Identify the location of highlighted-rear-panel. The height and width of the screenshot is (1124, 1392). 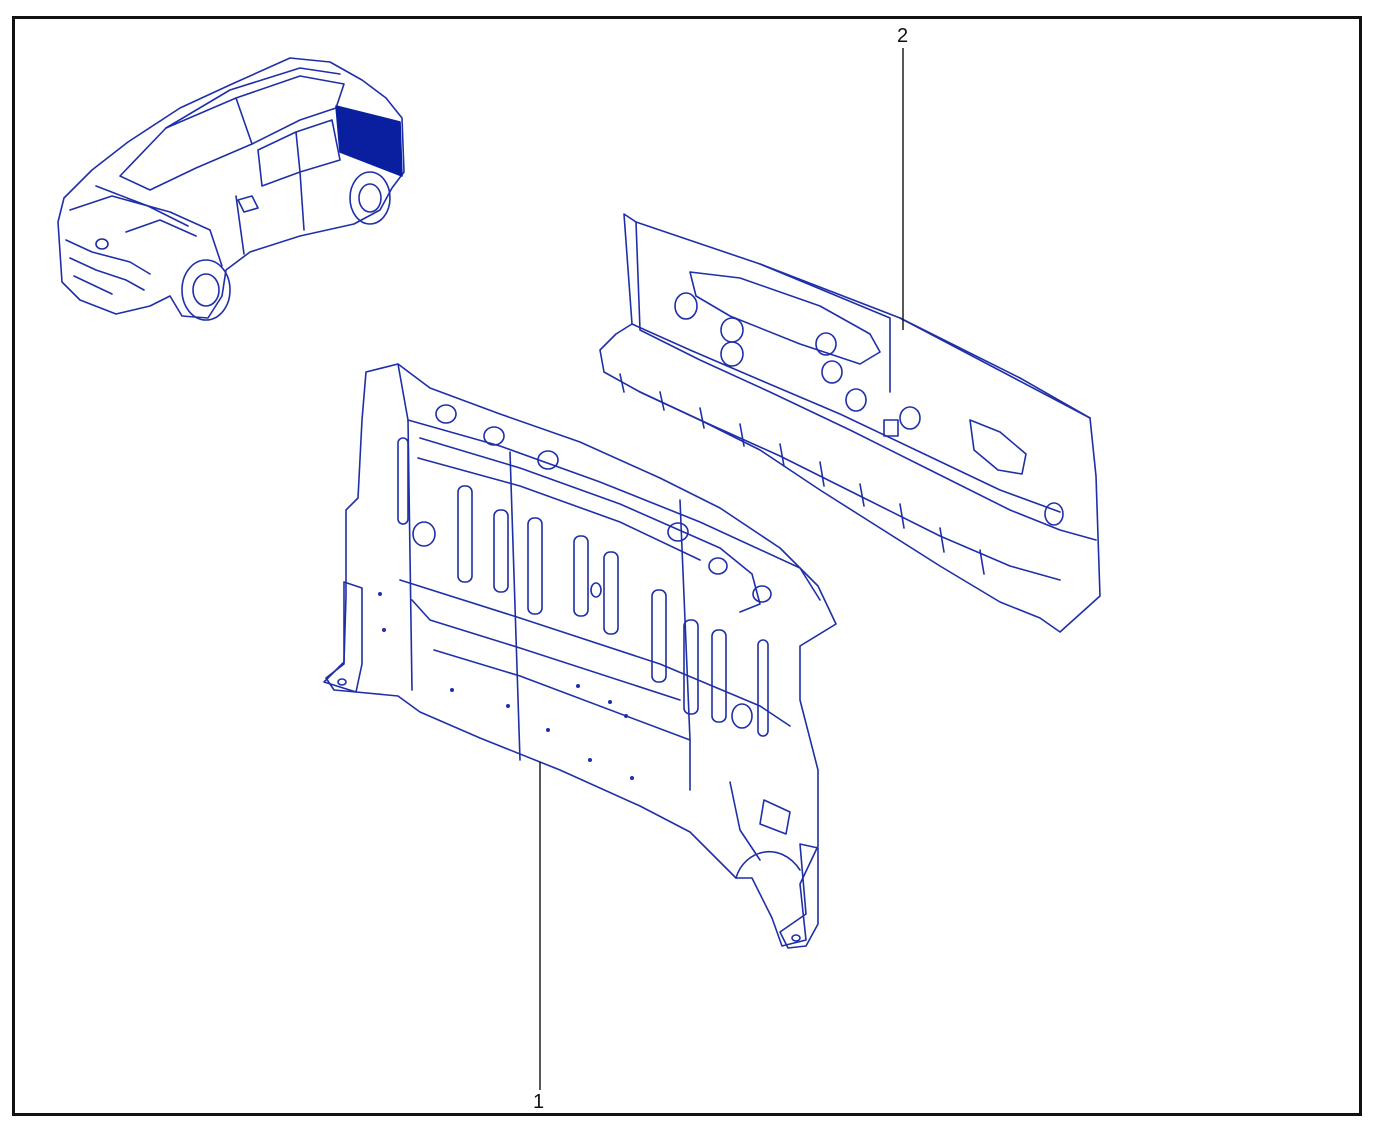
(369, 141).